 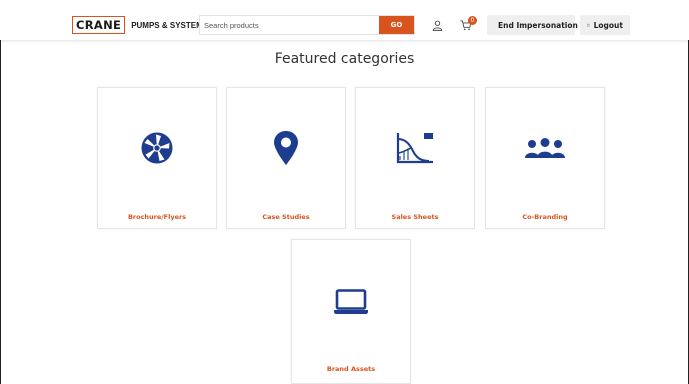 I want to click on page-title: Featured categories, so click(x=344, y=59).